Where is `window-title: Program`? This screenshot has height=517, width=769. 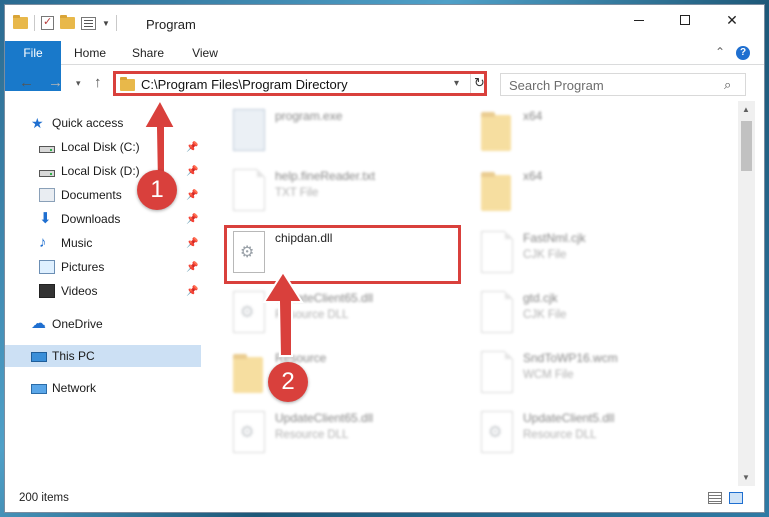
window-title: Program is located at coordinates (171, 24).